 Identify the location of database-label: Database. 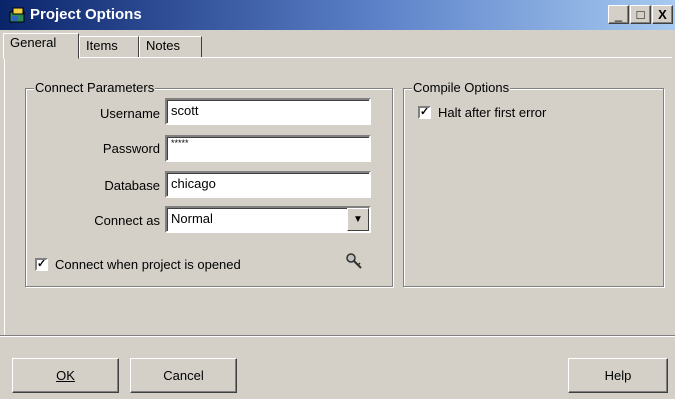
(132, 185).